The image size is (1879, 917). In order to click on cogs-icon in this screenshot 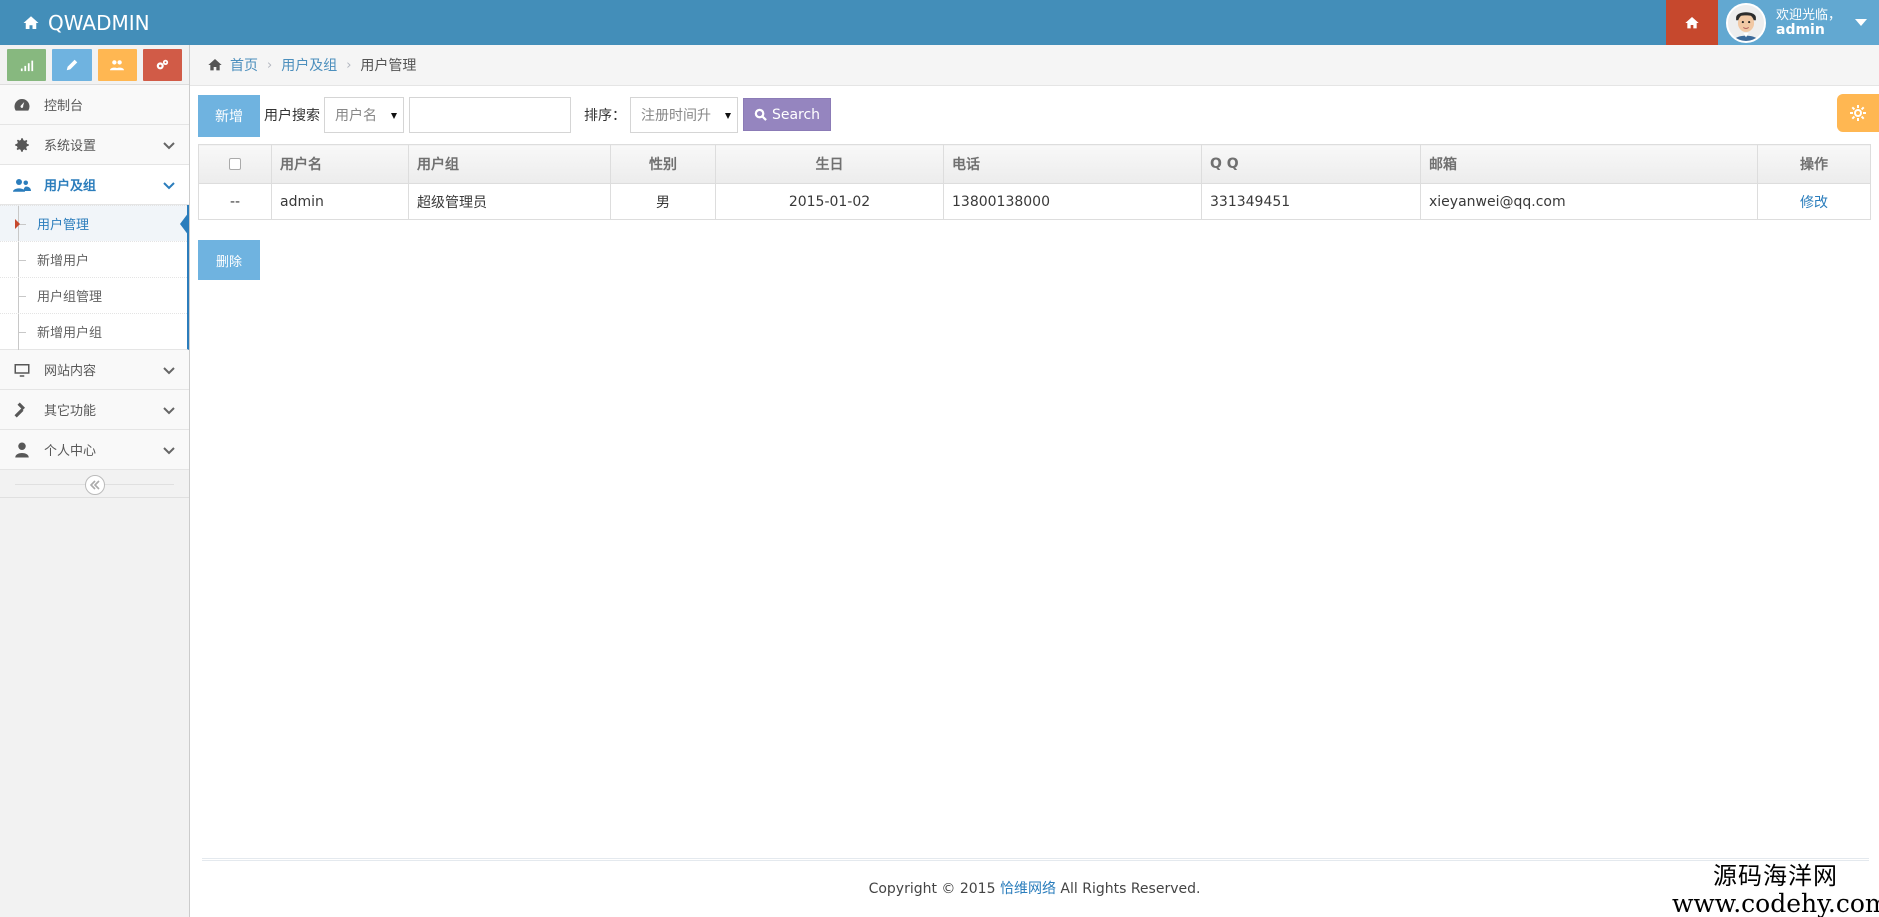, I will do `click(163, 64)`.